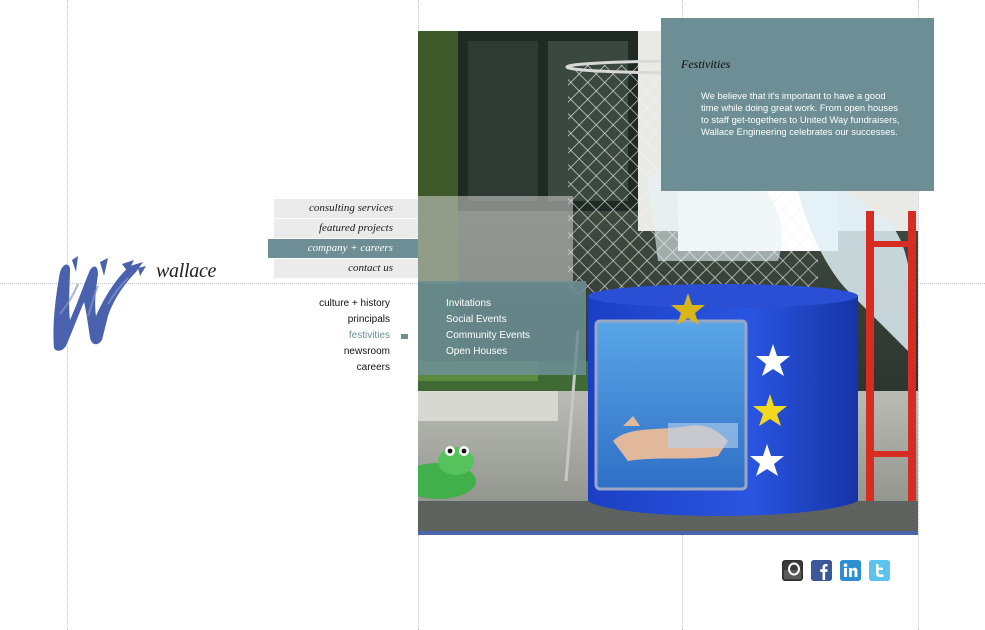 The height and width of the screenshot is (630, 985). I want to click on linkedin-icon, so click(850, 570).